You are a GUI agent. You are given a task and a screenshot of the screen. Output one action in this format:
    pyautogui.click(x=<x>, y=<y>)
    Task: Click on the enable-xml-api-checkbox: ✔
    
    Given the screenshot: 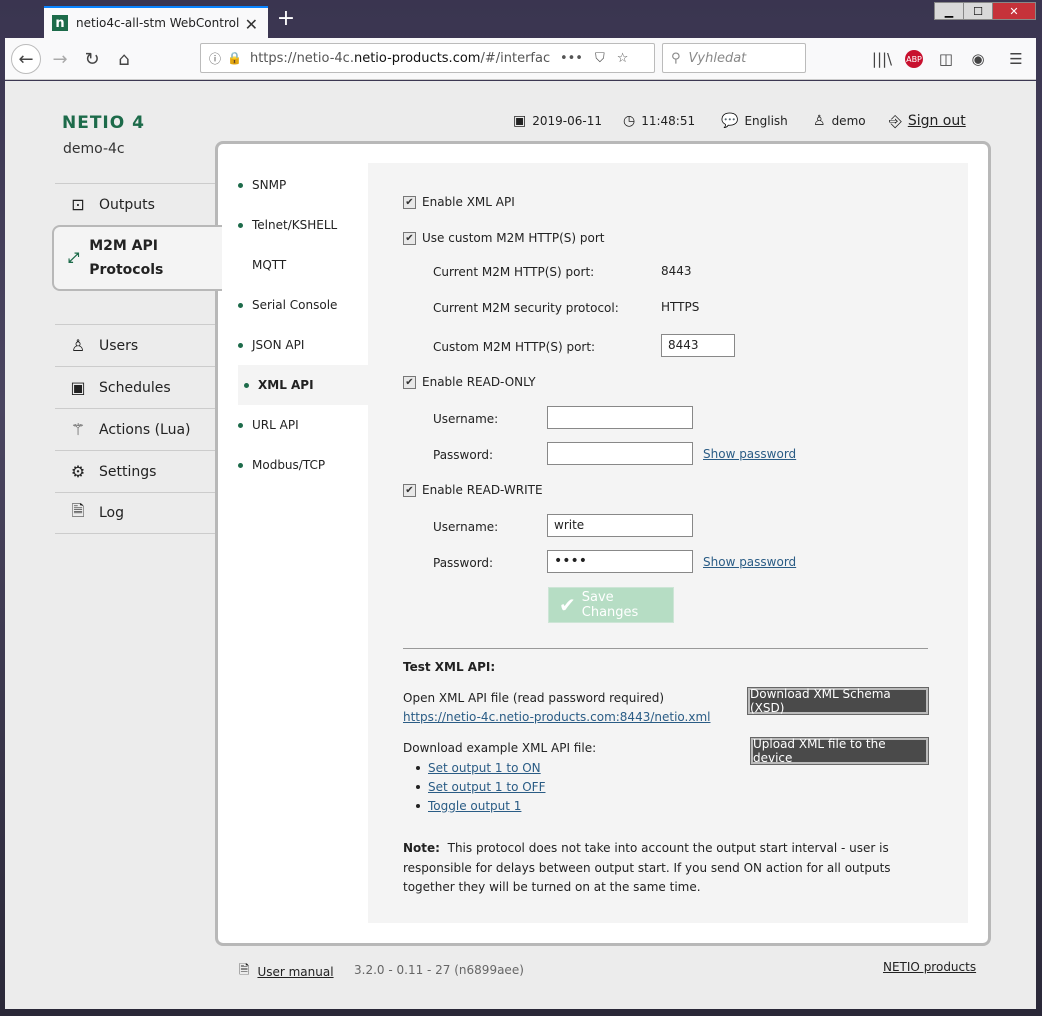 What is the action you would take?
    pyautogui.click(x=409, y=202)
    